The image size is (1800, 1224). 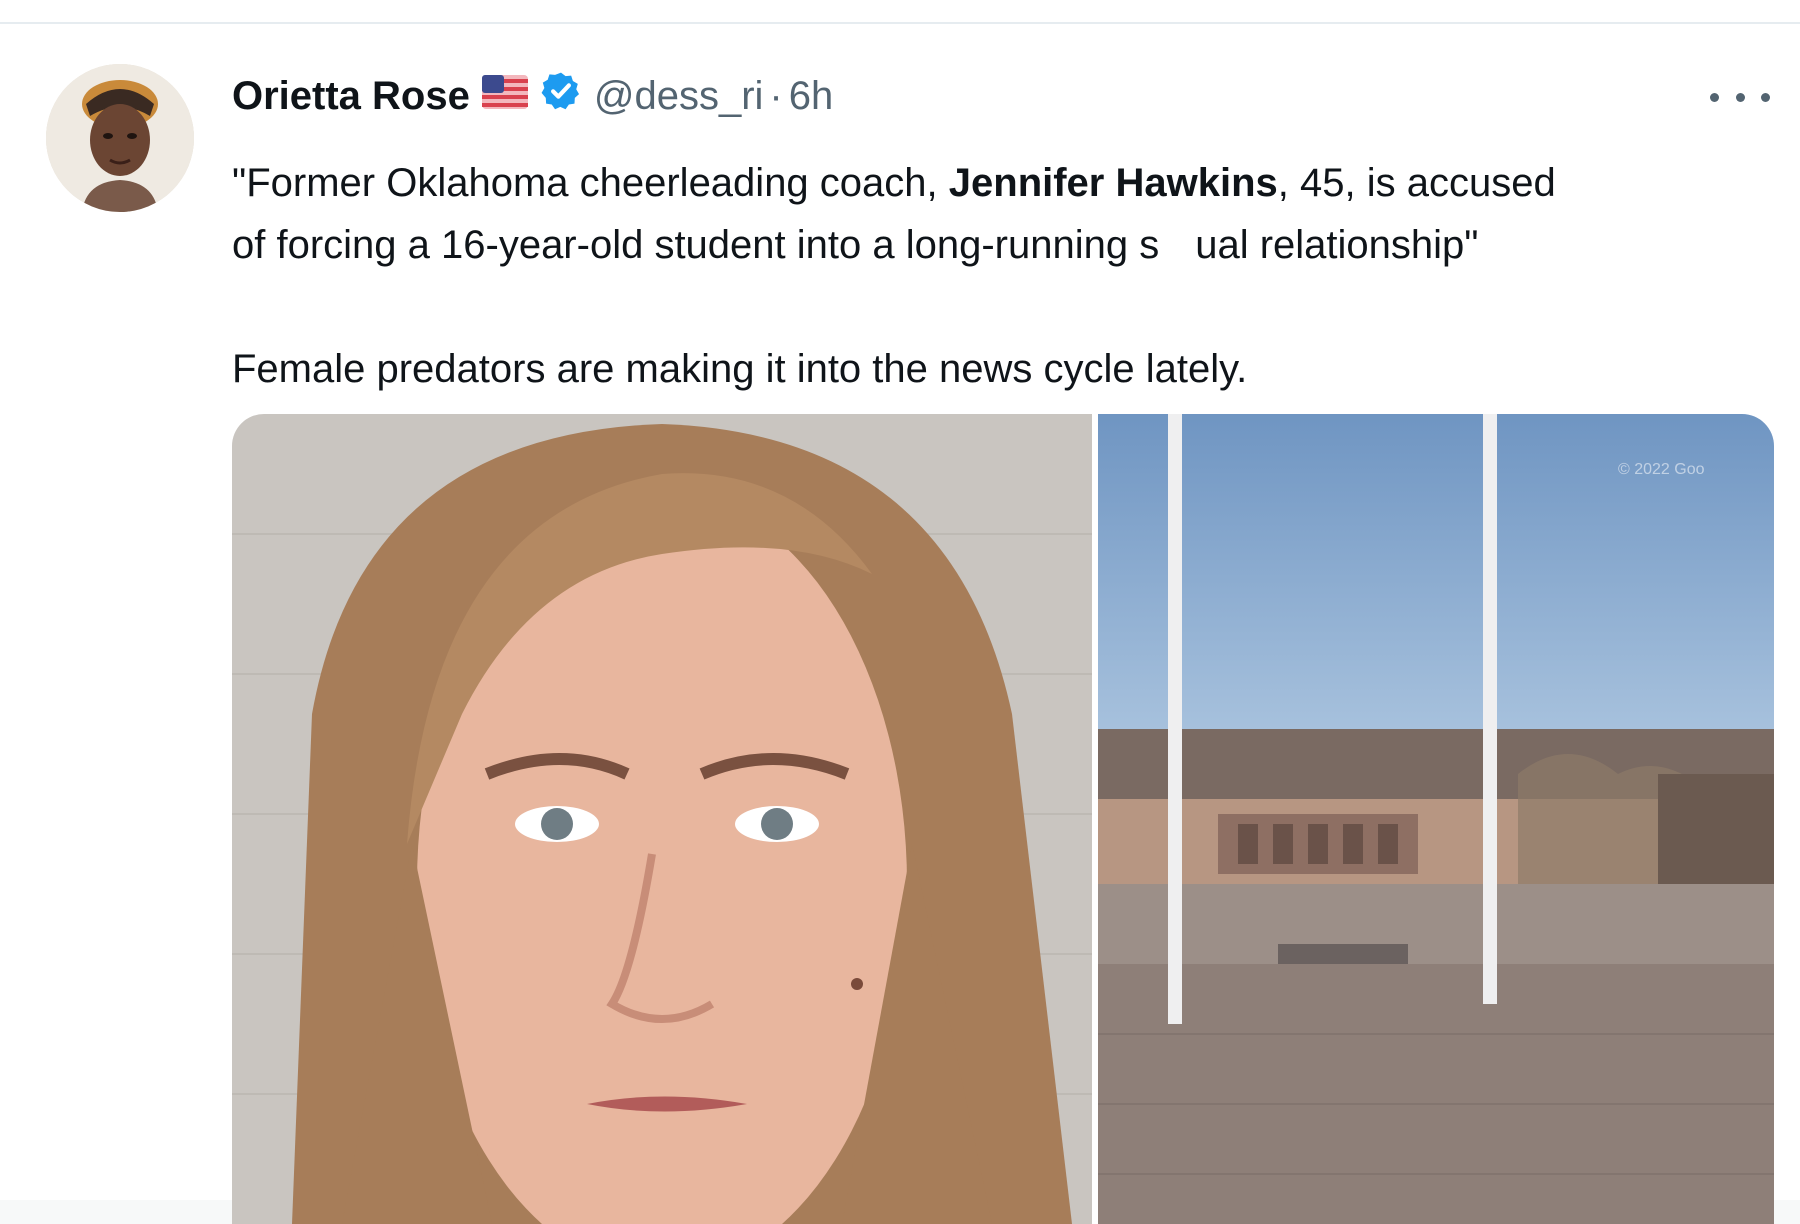 I want to click on more-options-icon, so click(x=1740, y=97).